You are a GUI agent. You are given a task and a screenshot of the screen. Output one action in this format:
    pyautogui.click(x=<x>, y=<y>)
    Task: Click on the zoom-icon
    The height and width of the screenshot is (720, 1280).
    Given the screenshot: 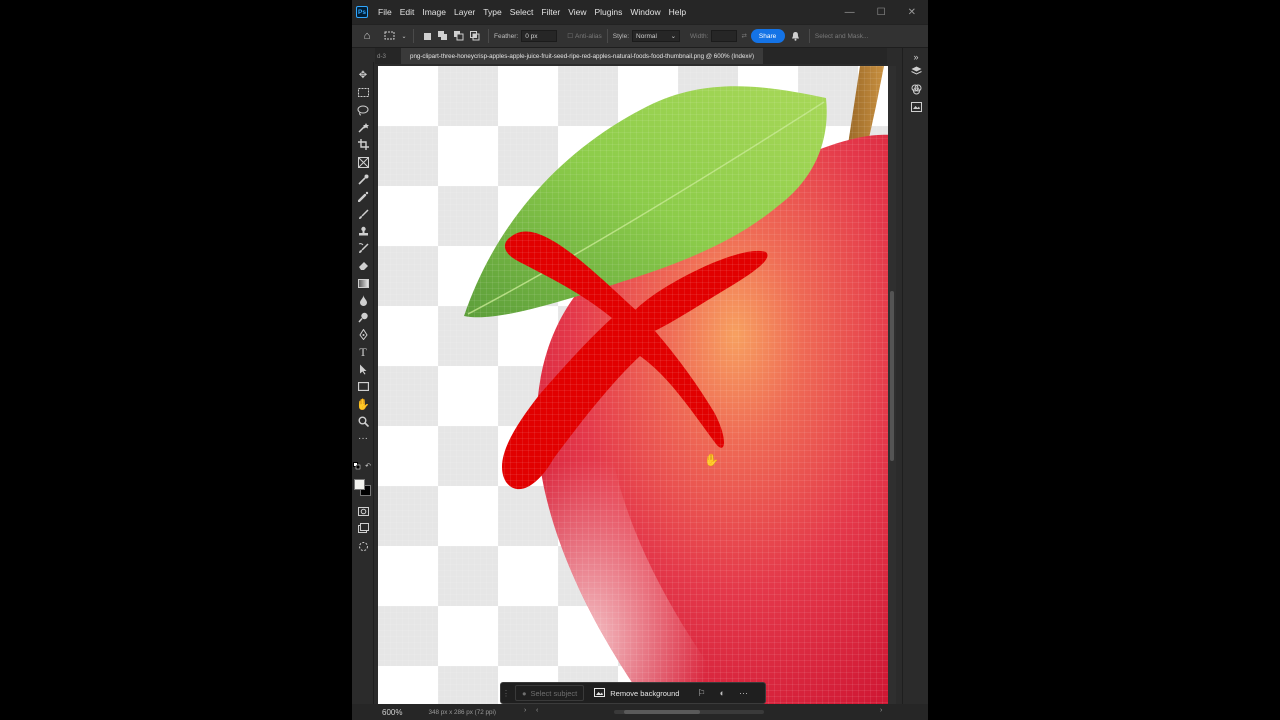 What is the action you would take?
    pyautogui.click(x=363, y=421)
    